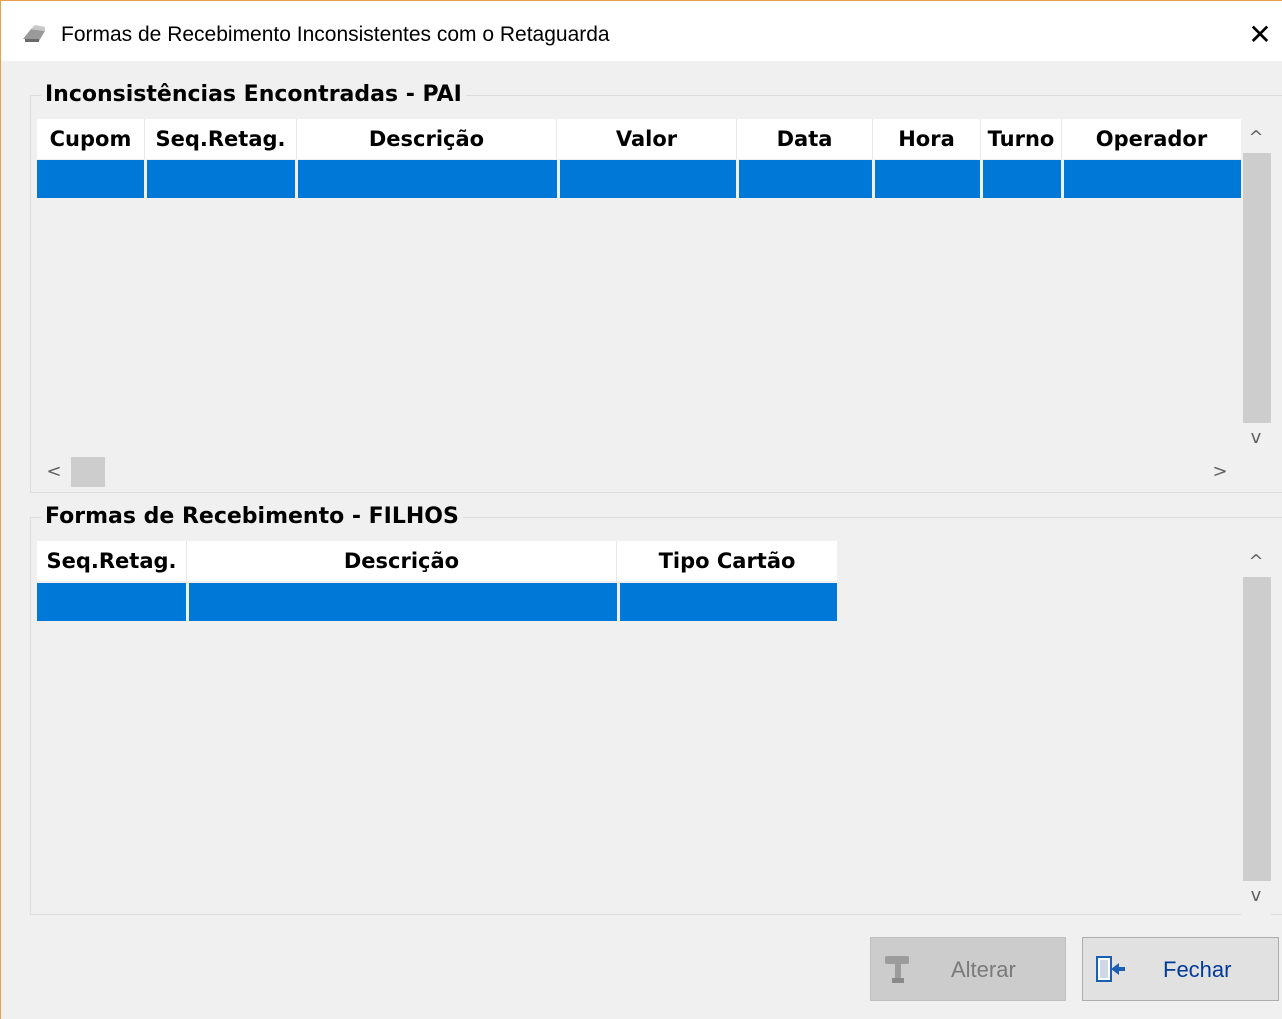 The image size is (1282, 1019). I want to click on pai-cell-descricao, so click(429, 179).